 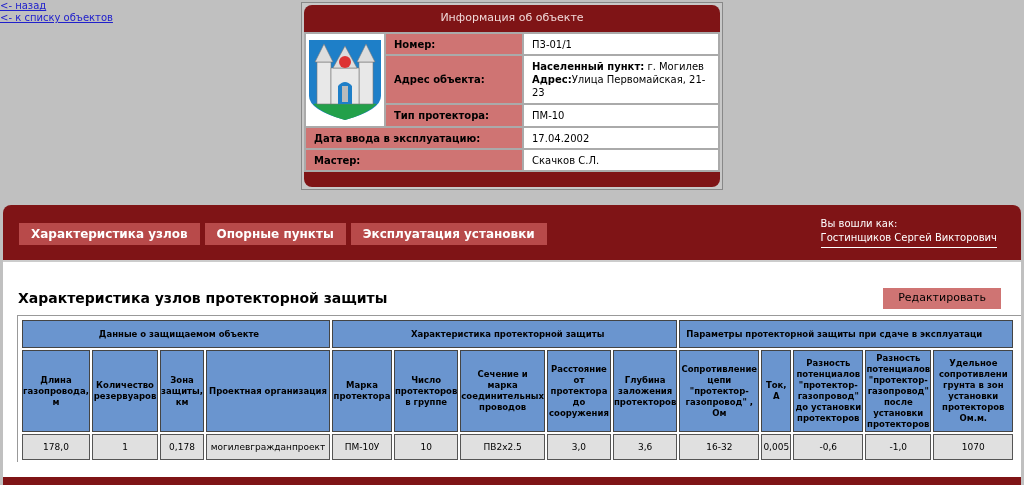 What do you see at coordinates (182, 391) in the screenshot?
I see `column-header: Зона защиты, км` at bounding box center [182, 391].